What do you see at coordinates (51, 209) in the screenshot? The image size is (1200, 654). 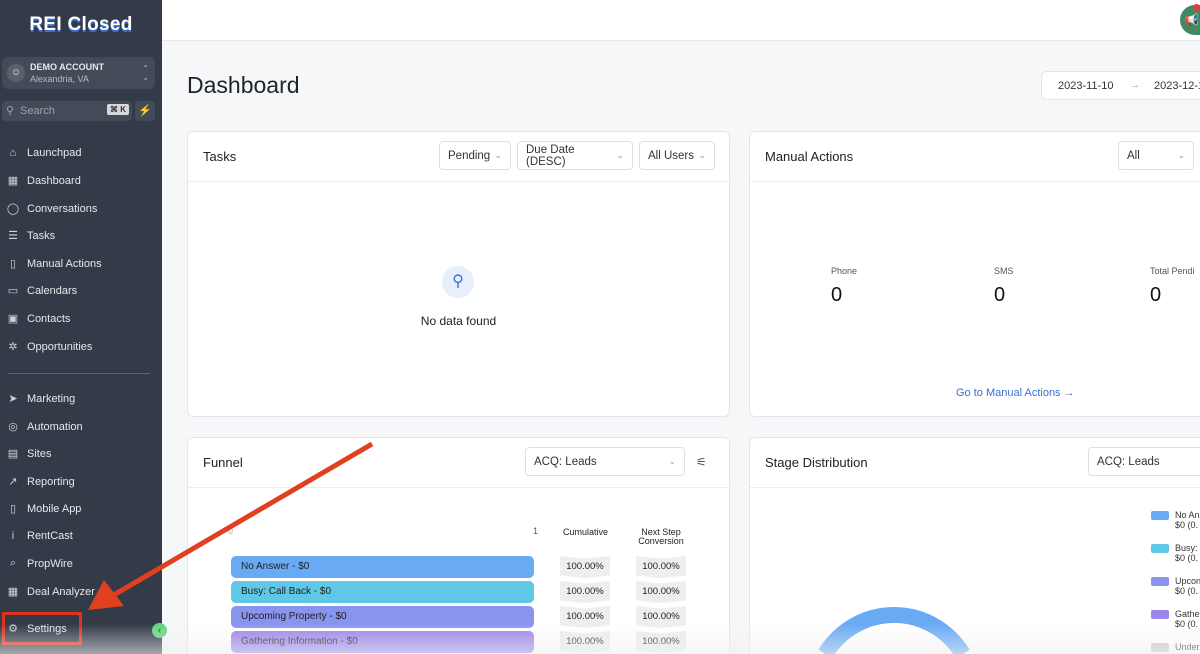 I see `sidebar-item-conversations: ◯ Conversations` at bounding box center [51, 209].